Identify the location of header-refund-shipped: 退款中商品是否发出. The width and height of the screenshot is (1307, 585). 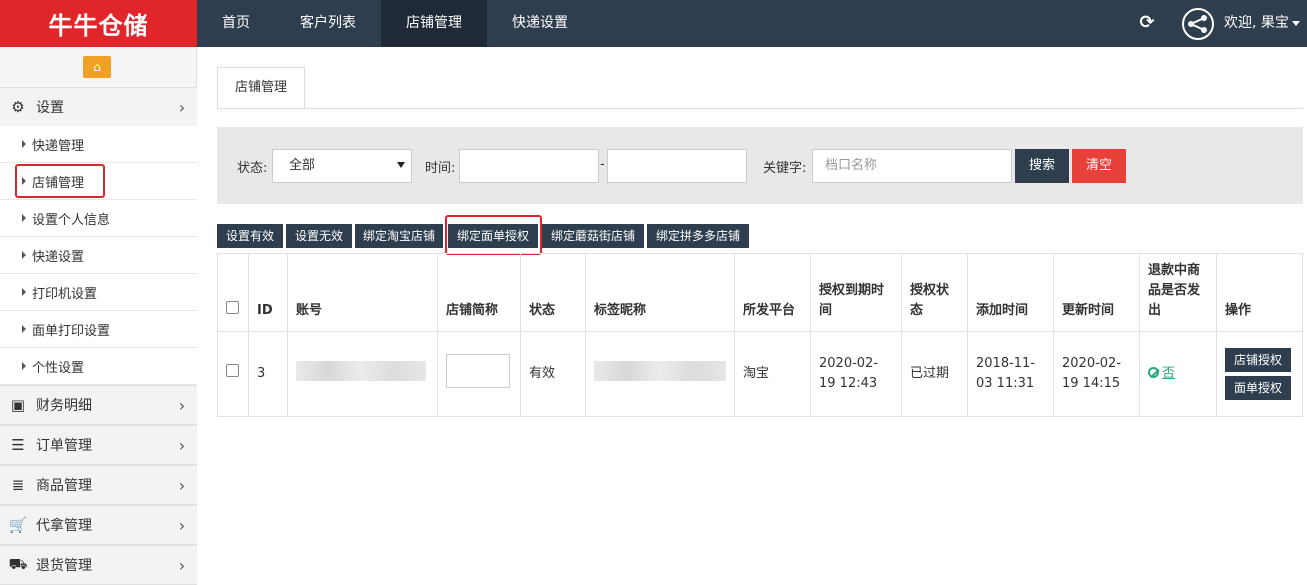
(1178, 292).